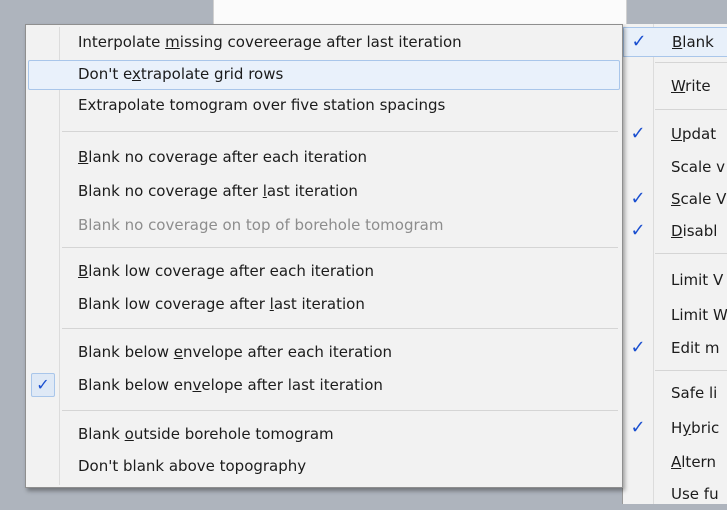 The width and height of the screenshot is (727, 510). I want to click on parent-item-limit-w: Limit W, so click(675, 316).